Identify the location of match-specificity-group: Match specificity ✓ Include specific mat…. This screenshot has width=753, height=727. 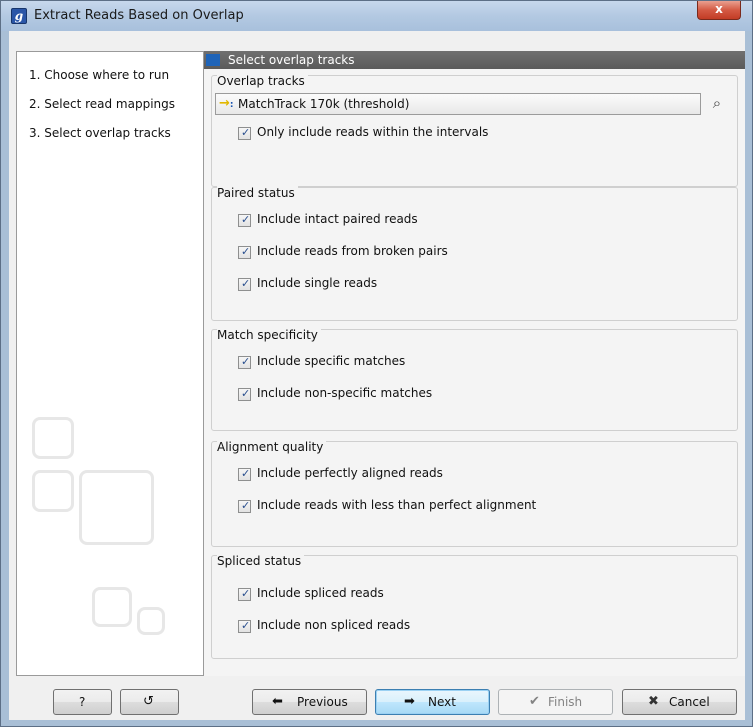
(474, 379).